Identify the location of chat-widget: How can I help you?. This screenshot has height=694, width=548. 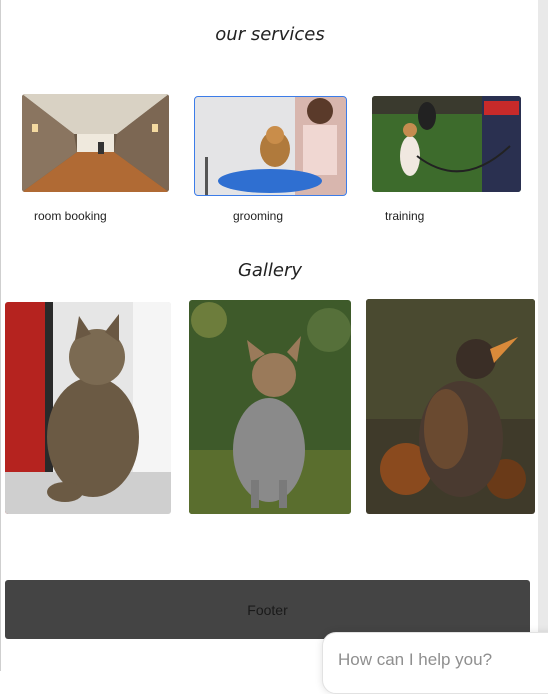
(435, 663).